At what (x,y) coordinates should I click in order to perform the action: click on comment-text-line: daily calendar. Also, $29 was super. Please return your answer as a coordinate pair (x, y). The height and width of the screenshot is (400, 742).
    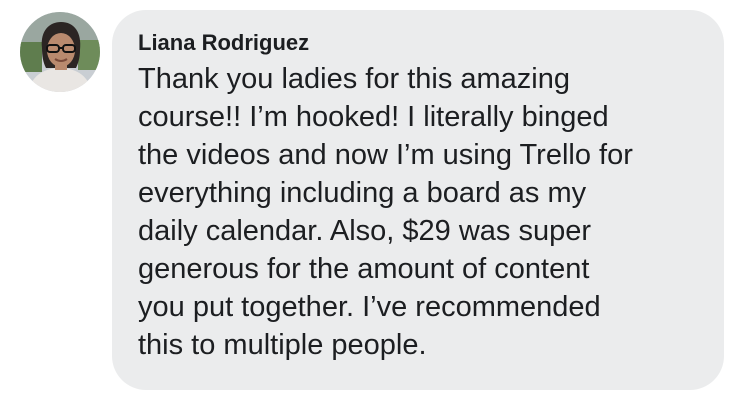
    Looking at the image, I should click on (364, 231).